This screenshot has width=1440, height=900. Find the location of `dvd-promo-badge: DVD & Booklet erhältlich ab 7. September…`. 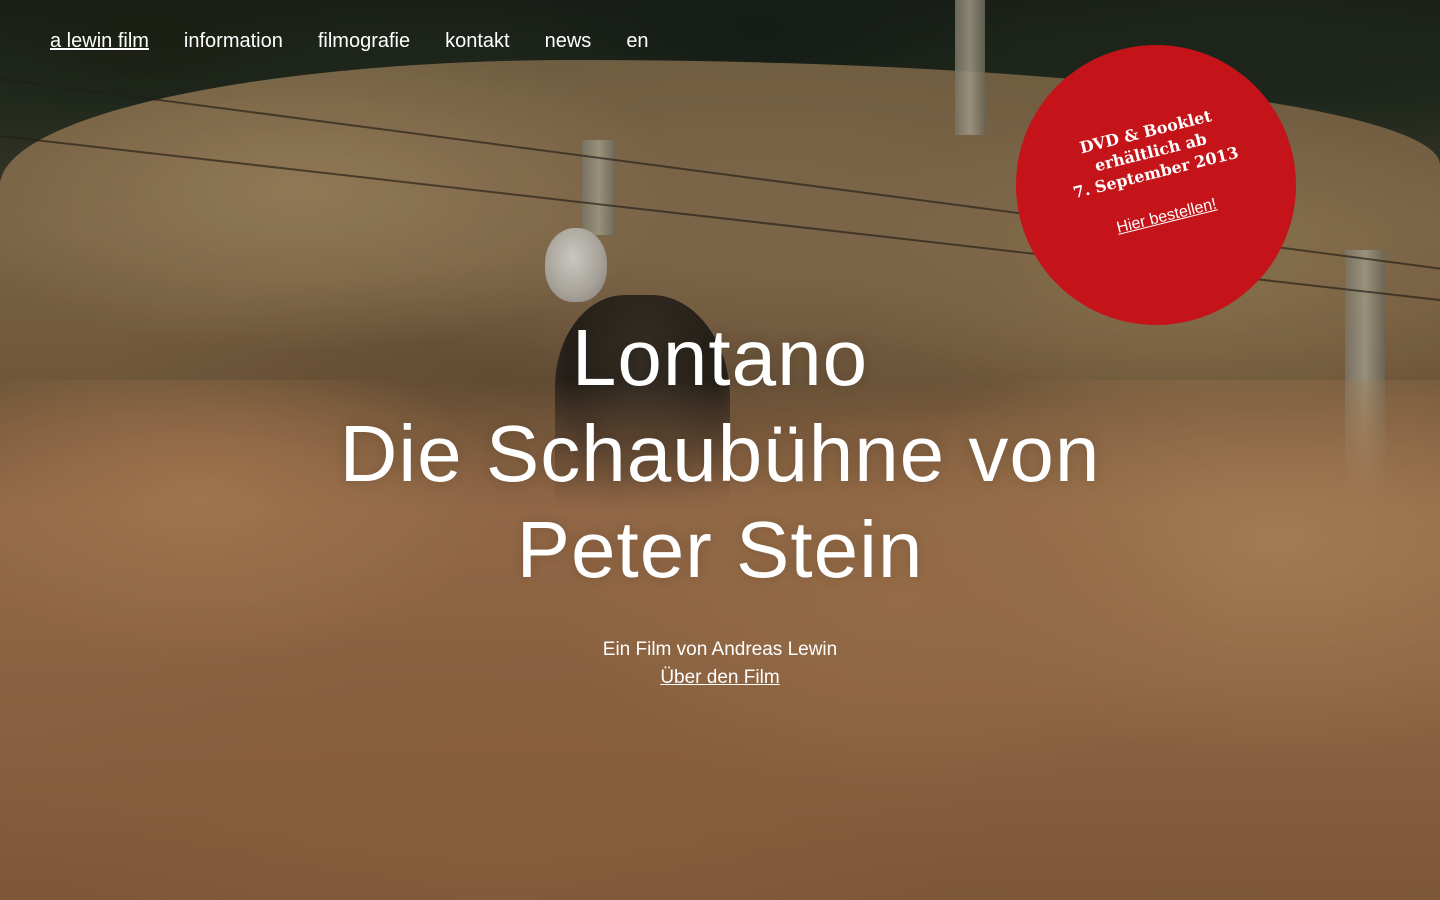

dvd-promo-badge: DVD & Booklet erhältlich ab 7. September… is located at coordinates (1156, 185).